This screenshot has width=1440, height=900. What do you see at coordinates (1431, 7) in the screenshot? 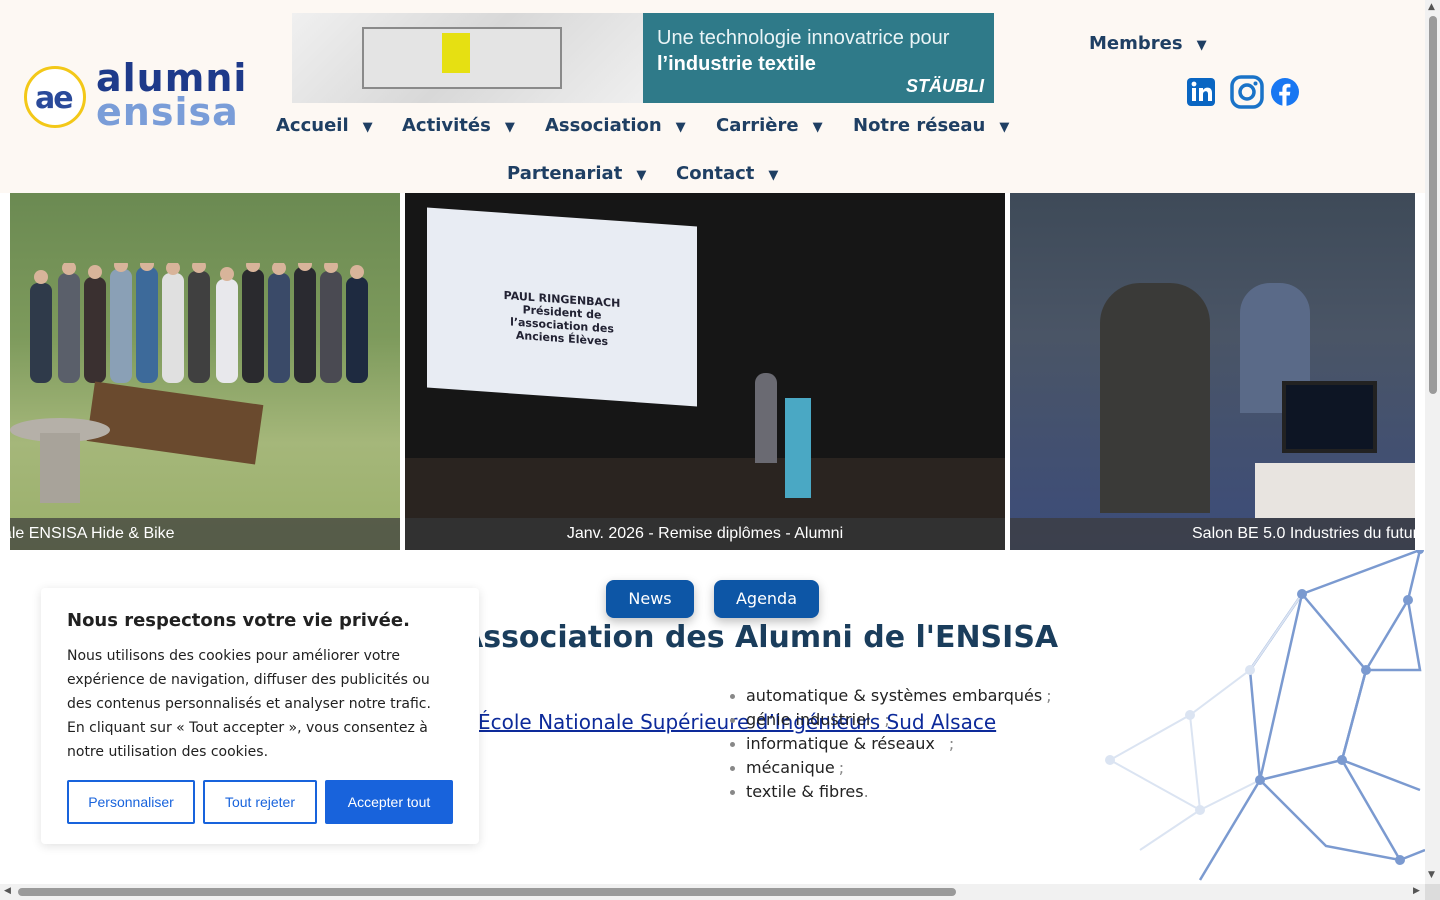
I see `scroll-up-icon: ▲` at bounding box center [1431, 7].